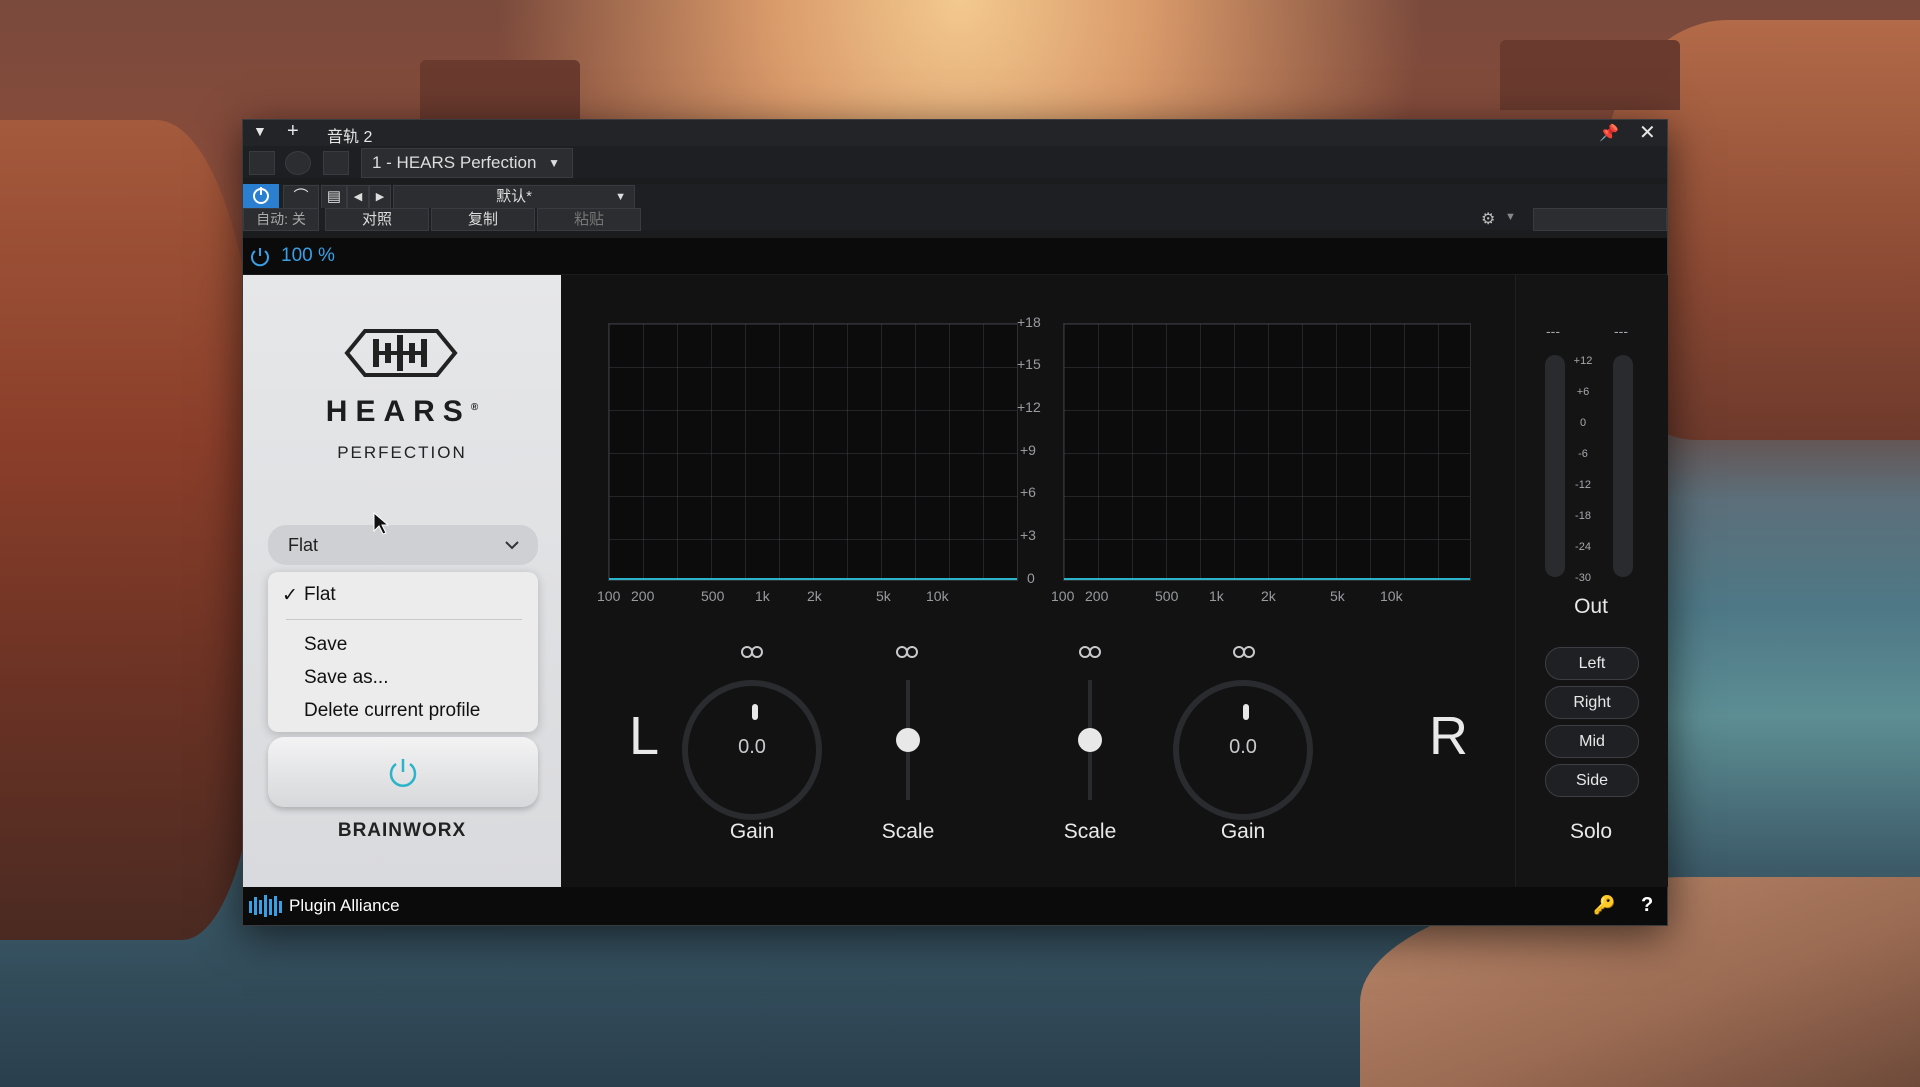 This screenshot has height=1087, width=1920. Describe the element at coordinates (1621, 331) in the screenshot. I see `peak-right-readout: ---` at that location.